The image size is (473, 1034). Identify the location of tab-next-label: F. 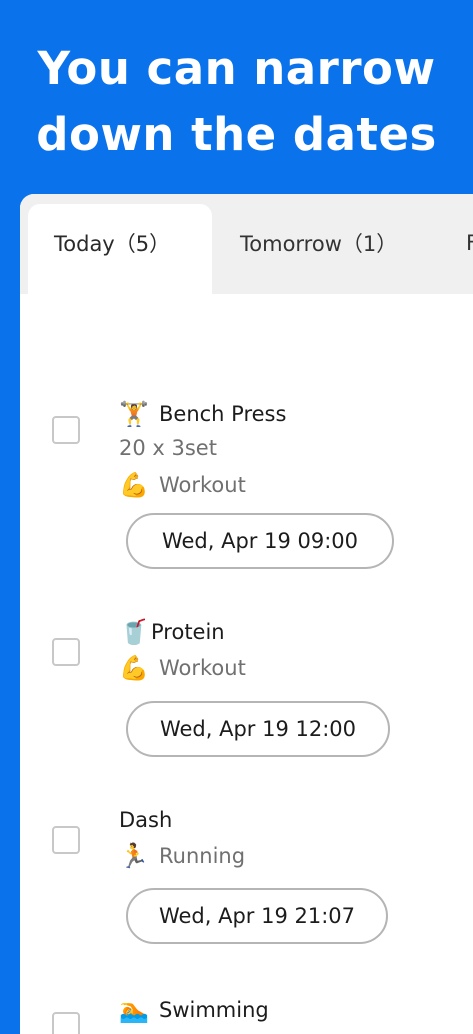
(469, 243).